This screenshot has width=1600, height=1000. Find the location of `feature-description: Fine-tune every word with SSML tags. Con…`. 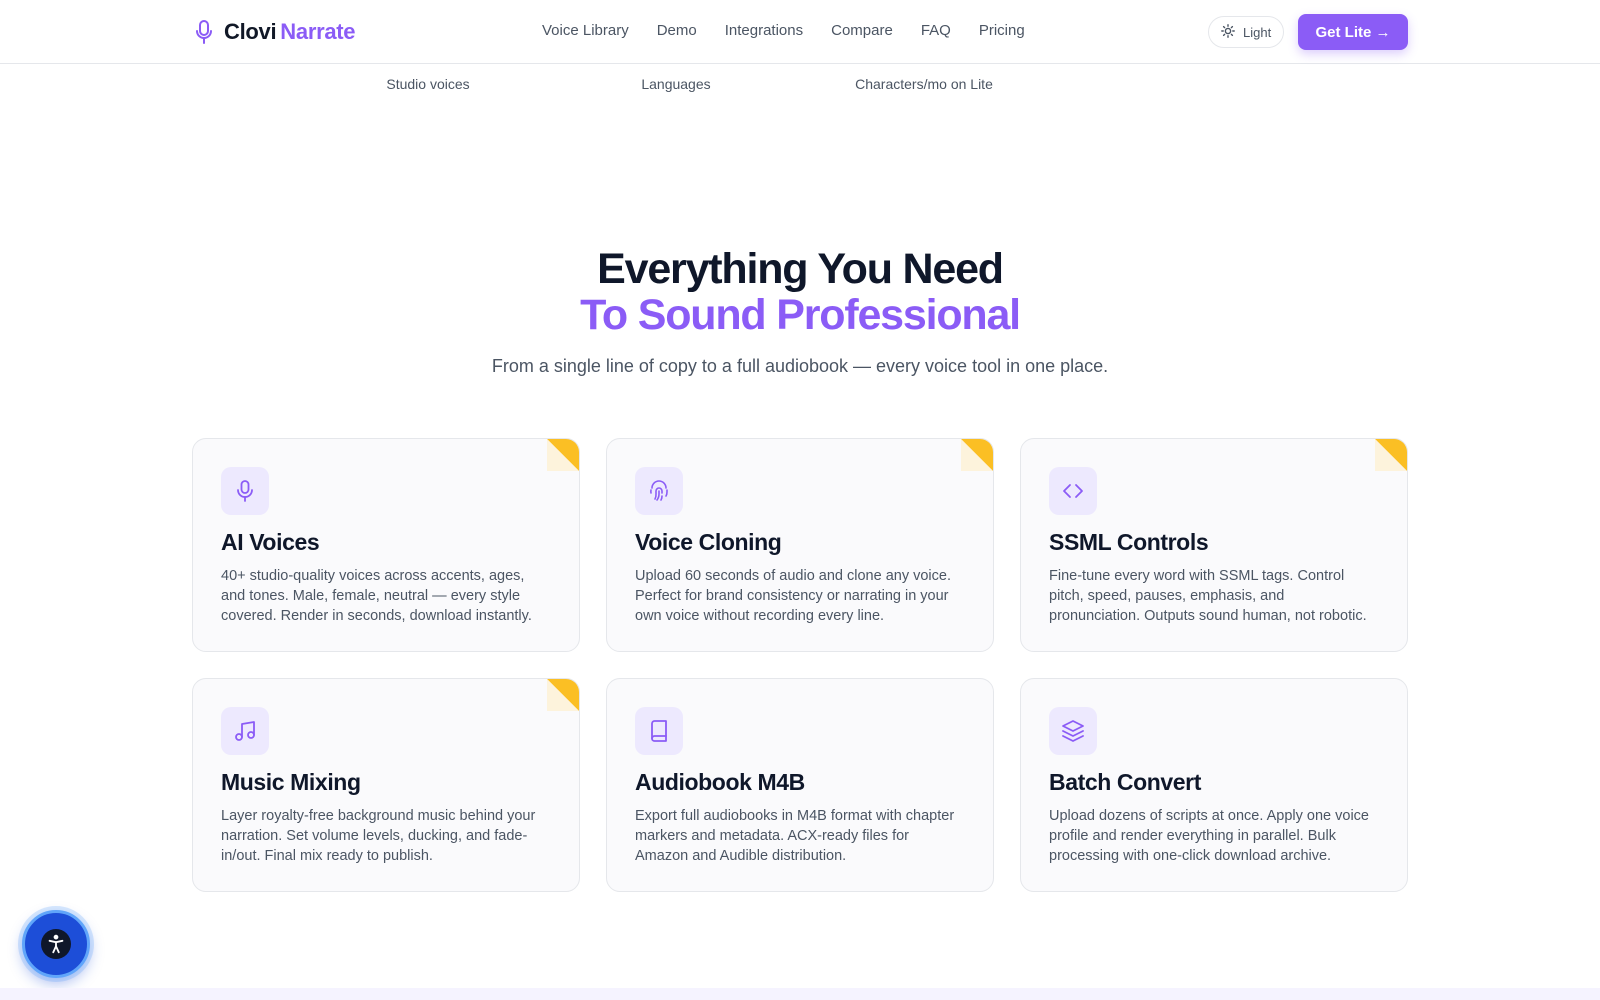

feature-description: Fine-tune every word with SSML tags. Con… is located at coordinates (1208, 596).